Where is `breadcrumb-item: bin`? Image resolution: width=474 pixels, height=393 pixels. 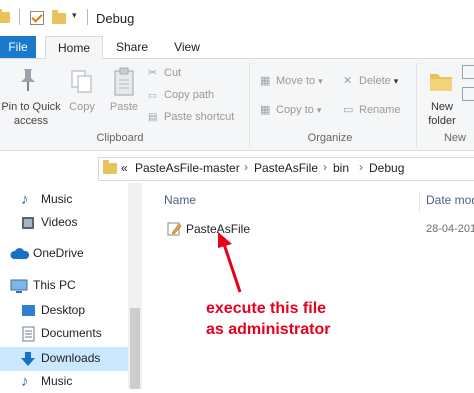
breadcrumb-item: bin is located at coordinates (341, 168).